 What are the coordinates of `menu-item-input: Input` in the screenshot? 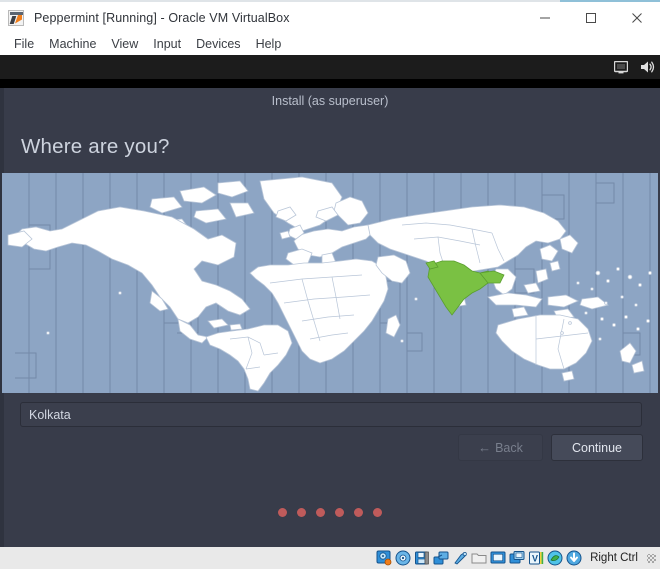 It's located at (167, 44).